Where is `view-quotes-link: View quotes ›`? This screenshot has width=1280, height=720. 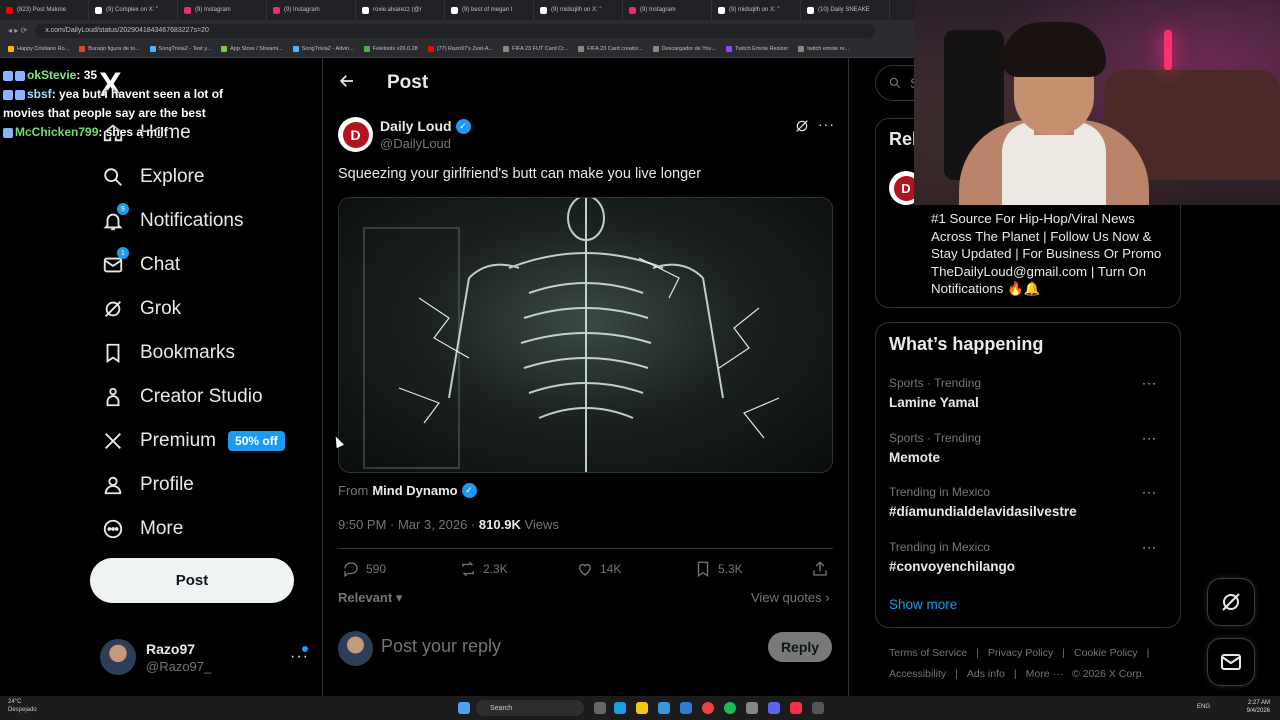
view-quotes-link: View quotes › is located at coordinates (790, 597).